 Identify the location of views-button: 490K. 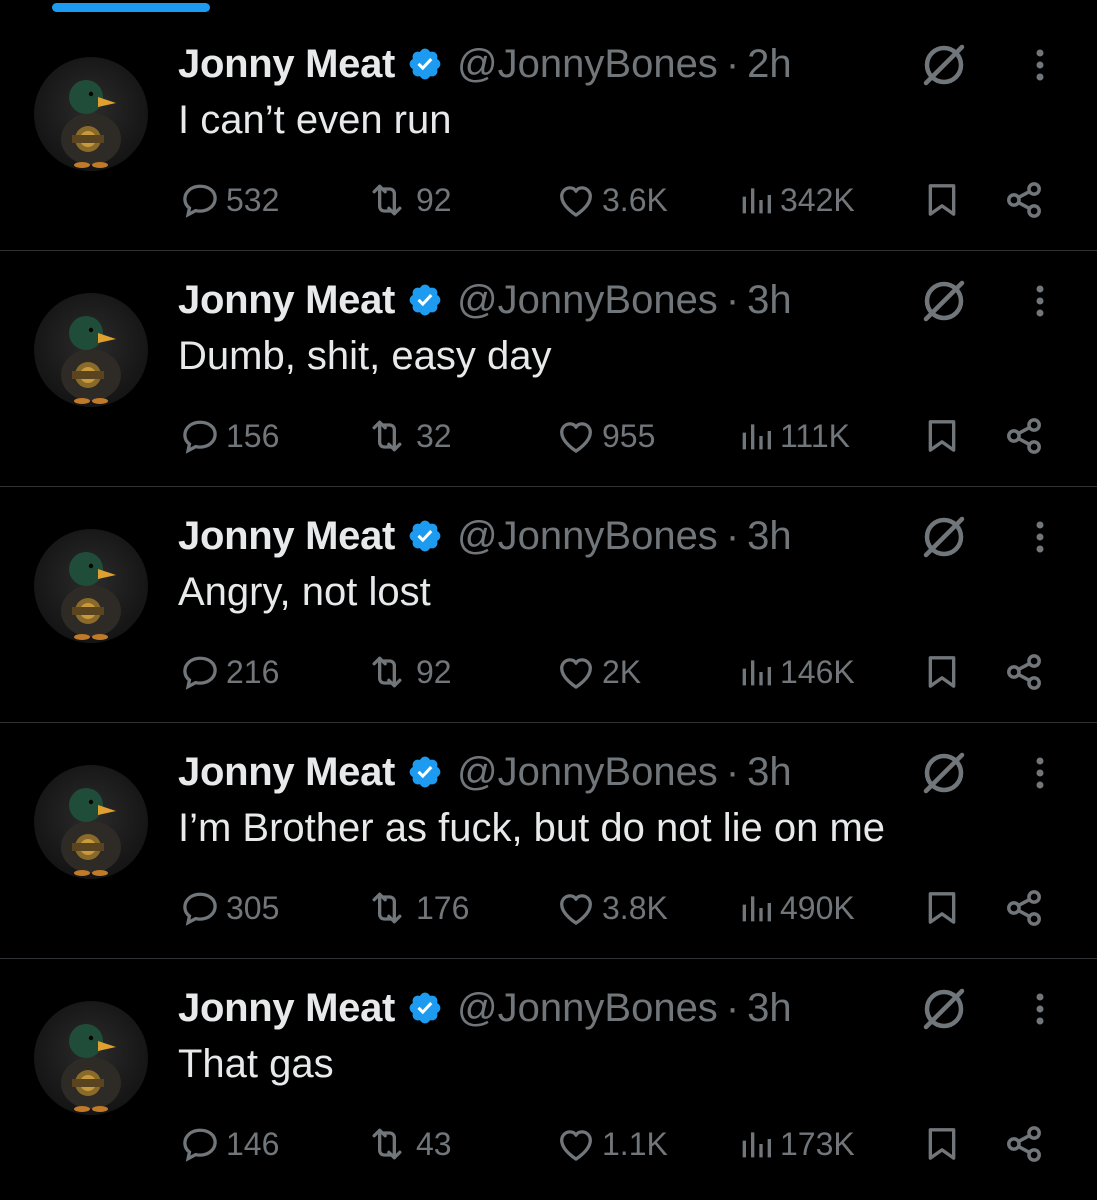
(795, 908).